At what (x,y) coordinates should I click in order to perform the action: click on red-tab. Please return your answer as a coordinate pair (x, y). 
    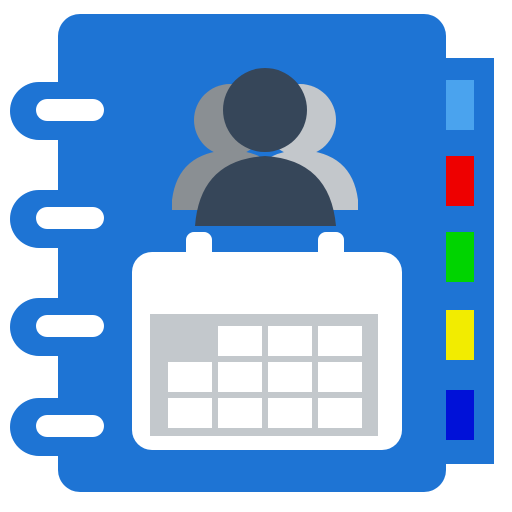
    Looking at the image, I should click on (460, 181).